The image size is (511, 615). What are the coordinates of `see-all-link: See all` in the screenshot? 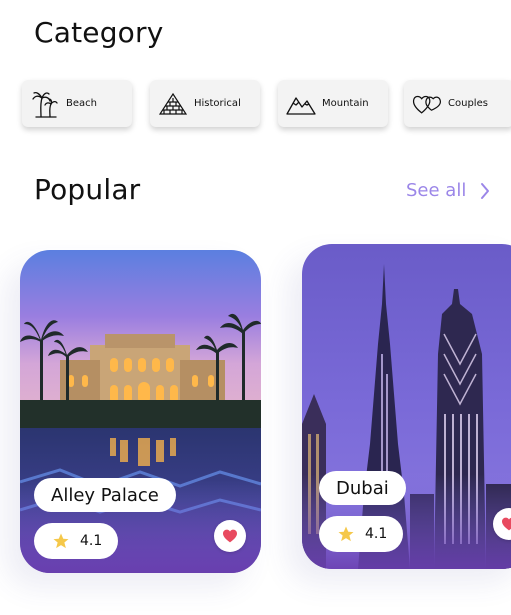 It's located at (448, 190).